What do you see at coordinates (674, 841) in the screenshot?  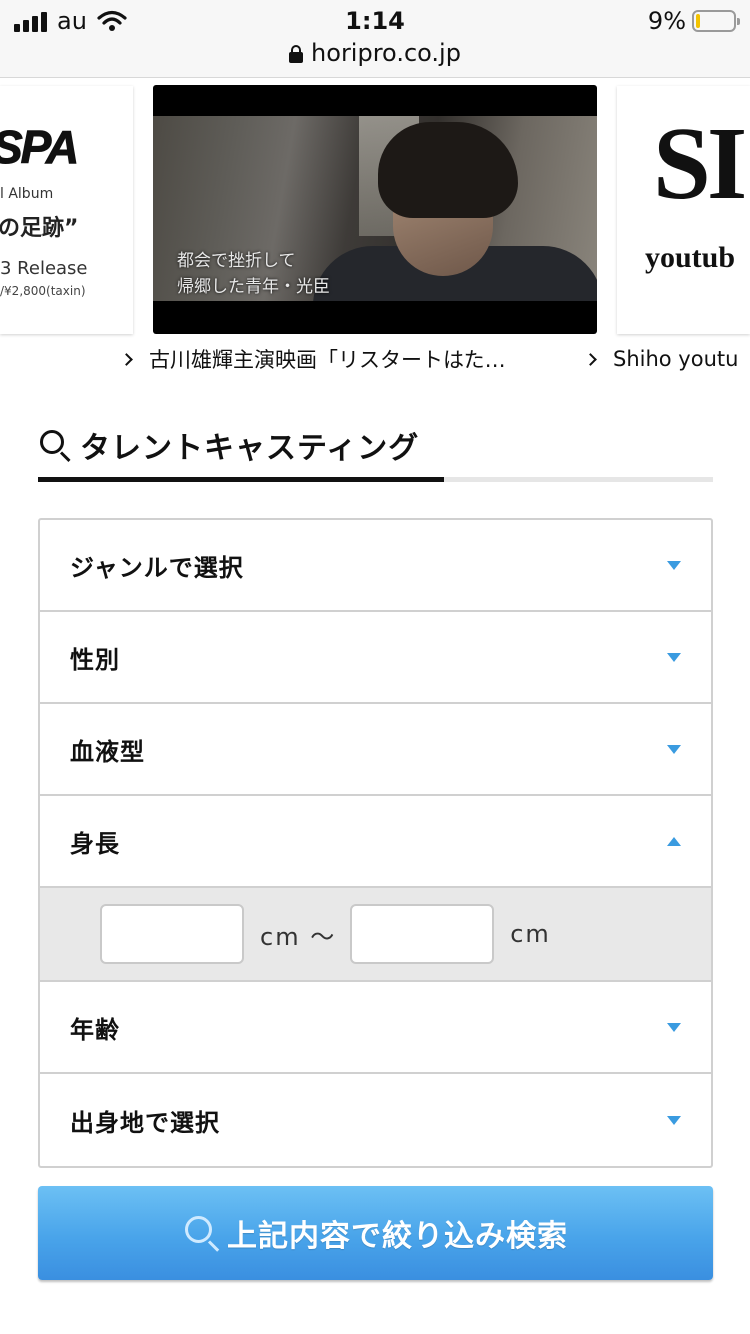 I see `caret-up-icon` at bounding box center [674, 841].